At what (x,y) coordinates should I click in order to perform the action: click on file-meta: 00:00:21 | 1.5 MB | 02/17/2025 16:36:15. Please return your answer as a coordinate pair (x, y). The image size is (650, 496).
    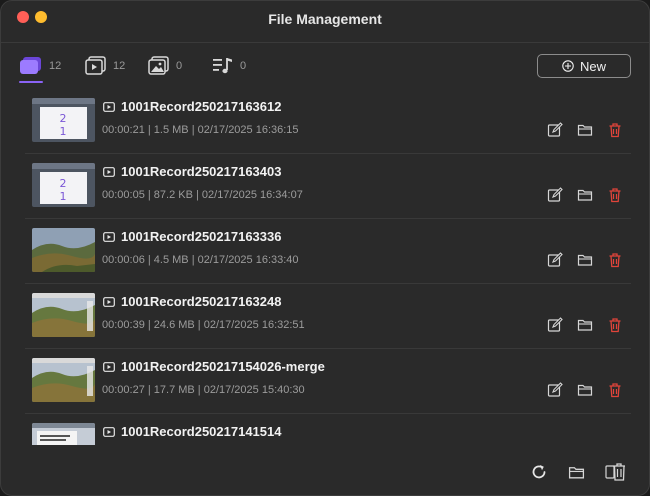
    Looking at the image, I should click on (200, 130).